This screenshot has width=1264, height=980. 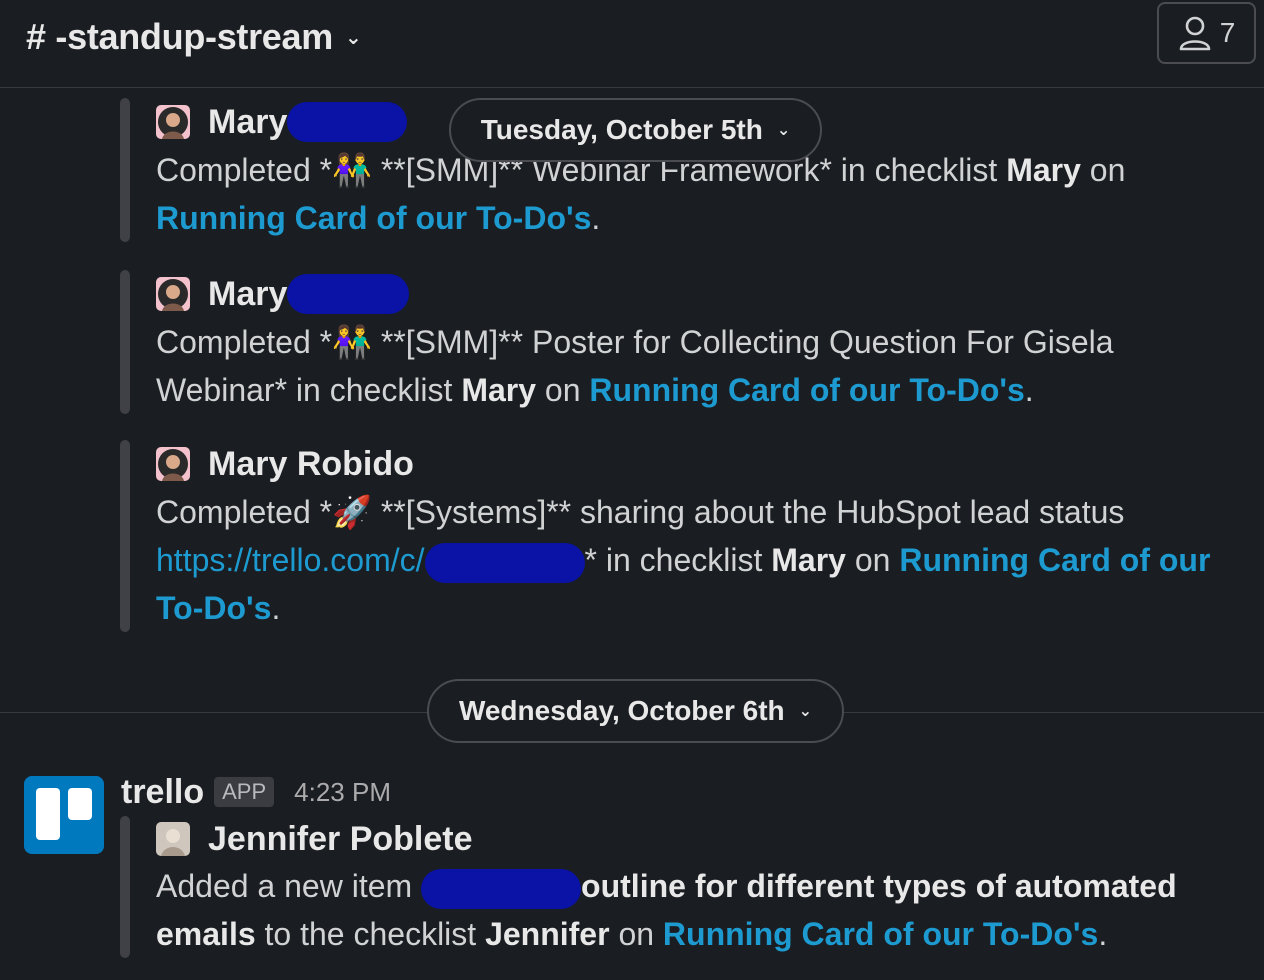 I want to click on channel-header: # -standup-stream ⌄ 7, so click(x=632, y=44).